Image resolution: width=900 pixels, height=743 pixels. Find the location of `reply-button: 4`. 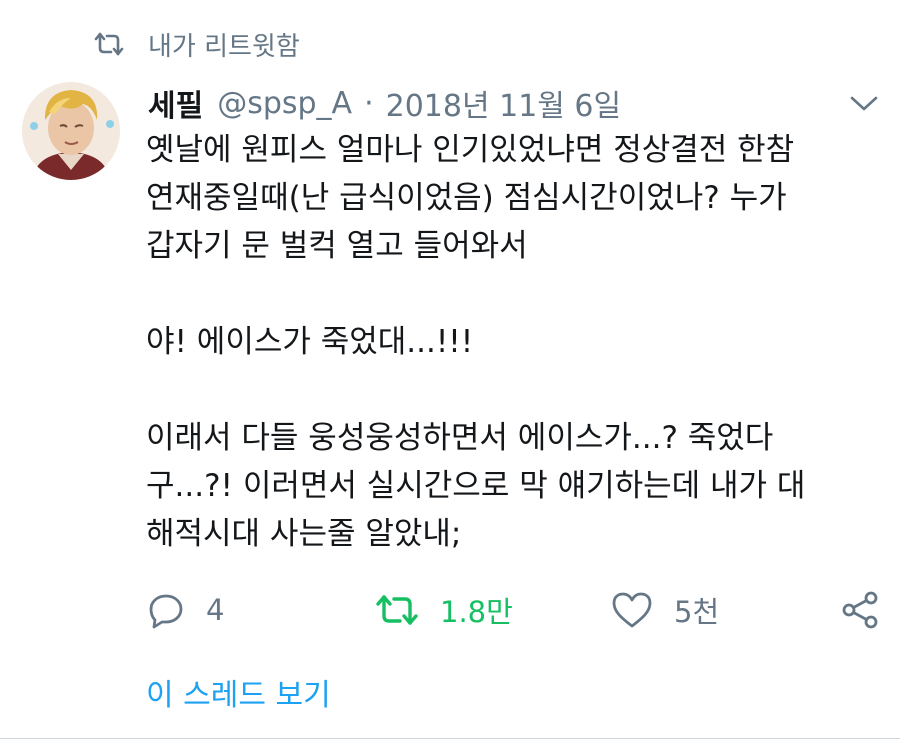

reply-button: 4 is located at coordinates (185, 610).